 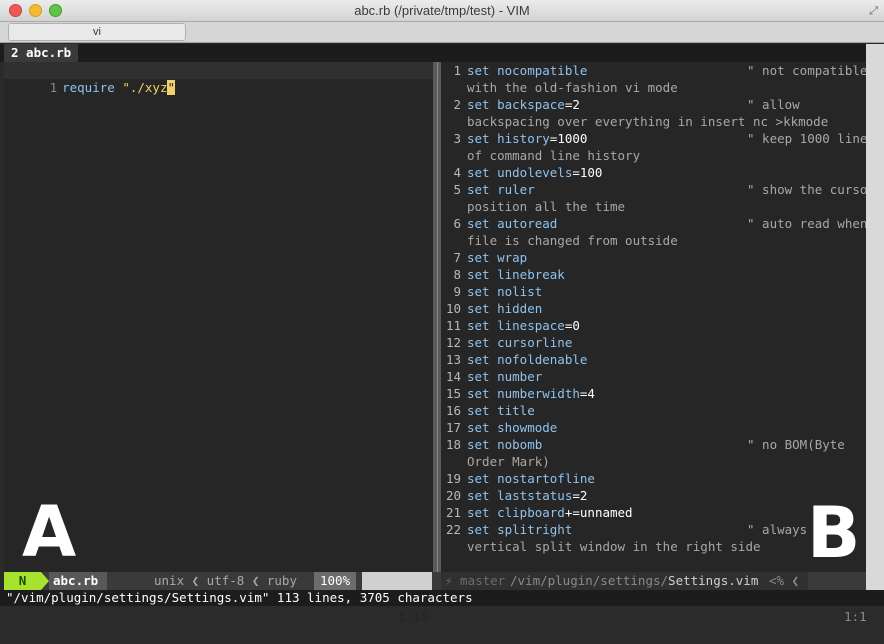 What do you see at coordinates (531, 478) in the screenshot?
I see `option-name: set nostartofline` at bounding box center [531, 478].